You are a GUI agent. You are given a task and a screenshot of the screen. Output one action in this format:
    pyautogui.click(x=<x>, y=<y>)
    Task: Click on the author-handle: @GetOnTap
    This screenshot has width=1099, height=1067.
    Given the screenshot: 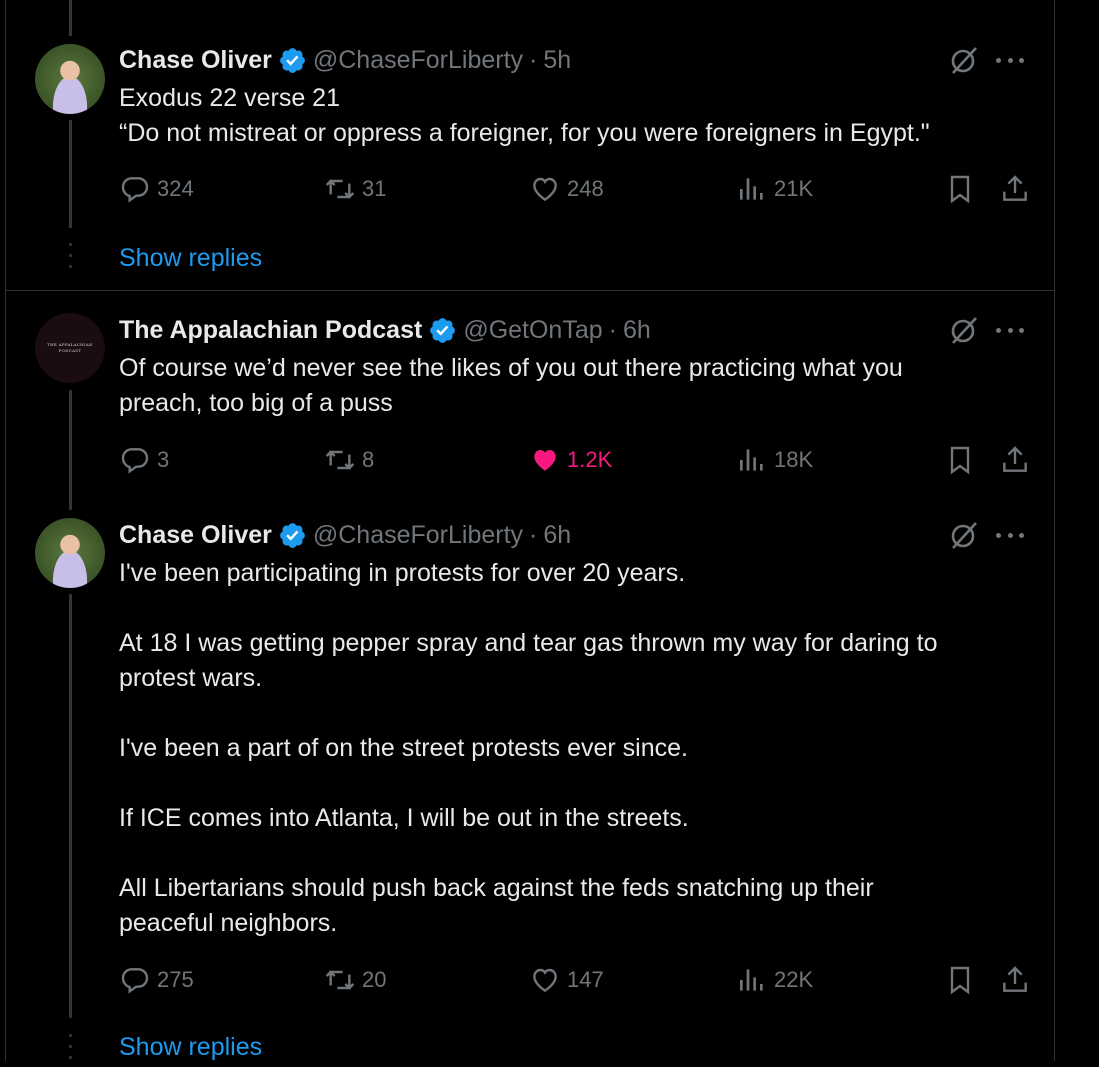 What is the action you would take?
    pyautogui.click(x=532, y=330)
    